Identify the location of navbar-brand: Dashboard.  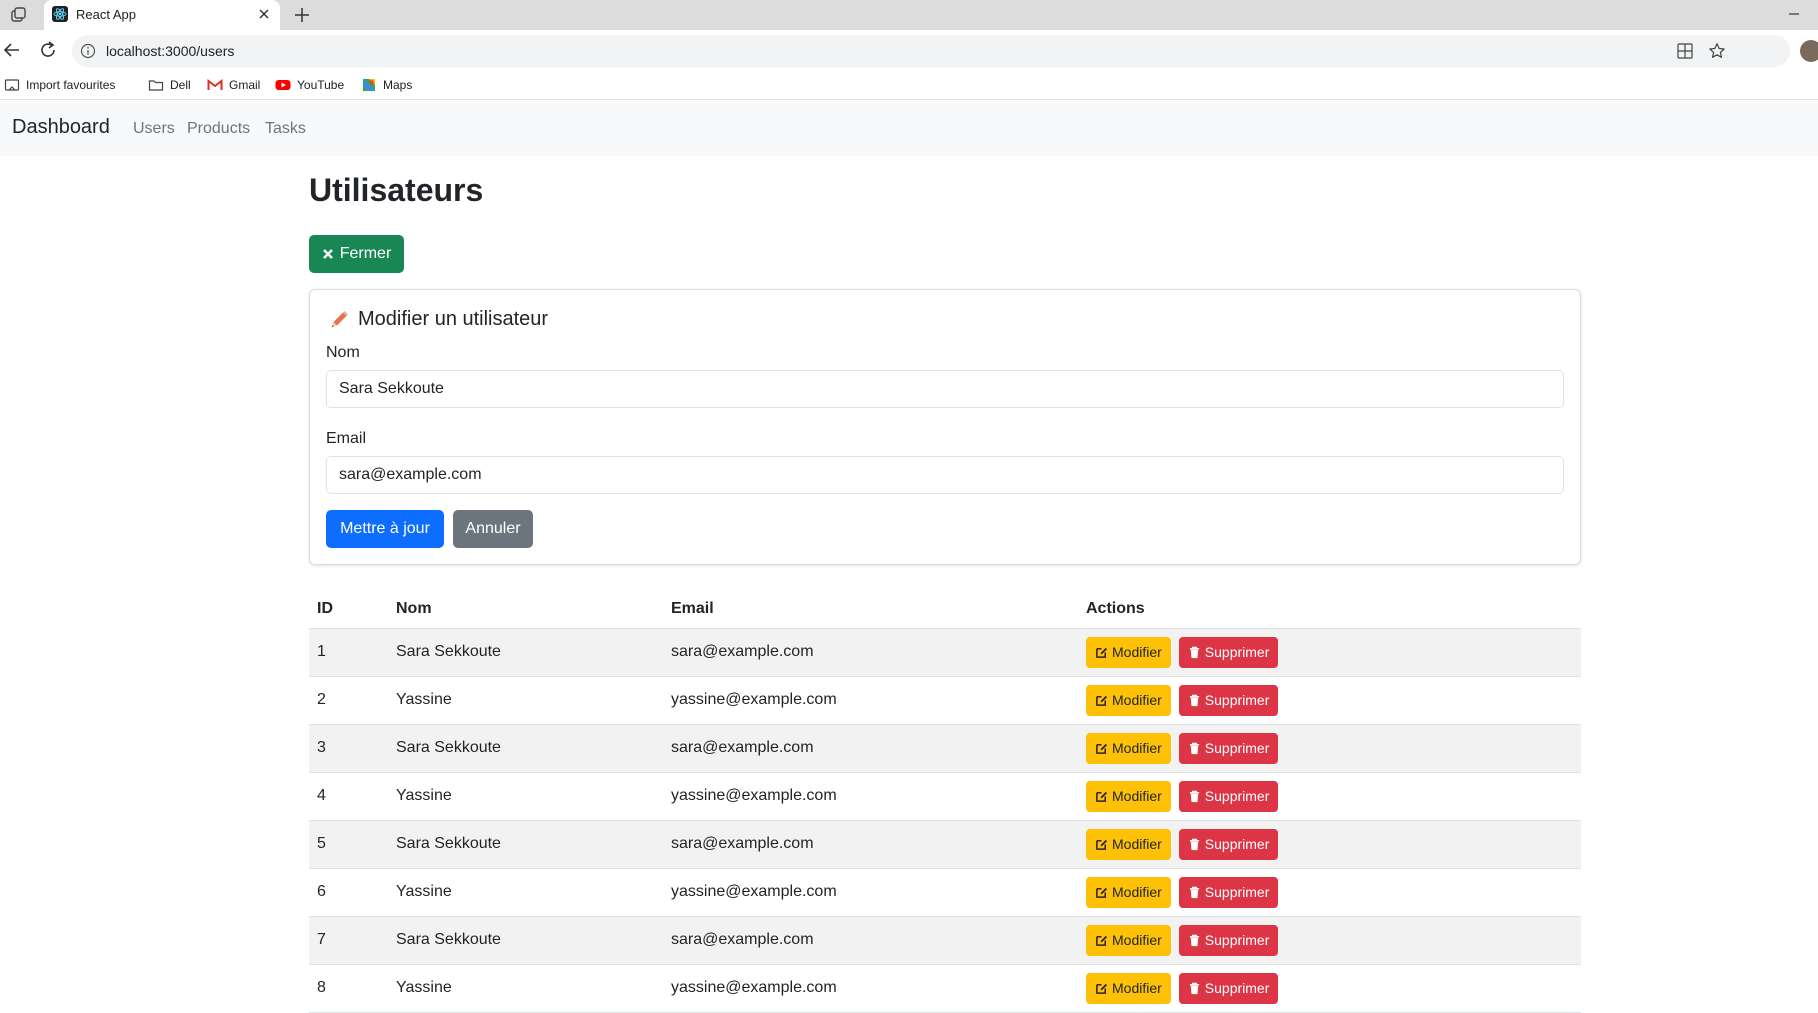
(61, 127).